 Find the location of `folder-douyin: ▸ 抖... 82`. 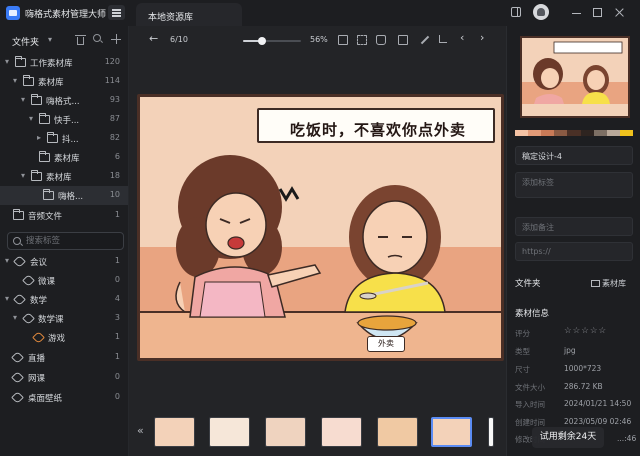

folder-douyin: ▸ 抖... 82 is located at coordinates (64, 138).